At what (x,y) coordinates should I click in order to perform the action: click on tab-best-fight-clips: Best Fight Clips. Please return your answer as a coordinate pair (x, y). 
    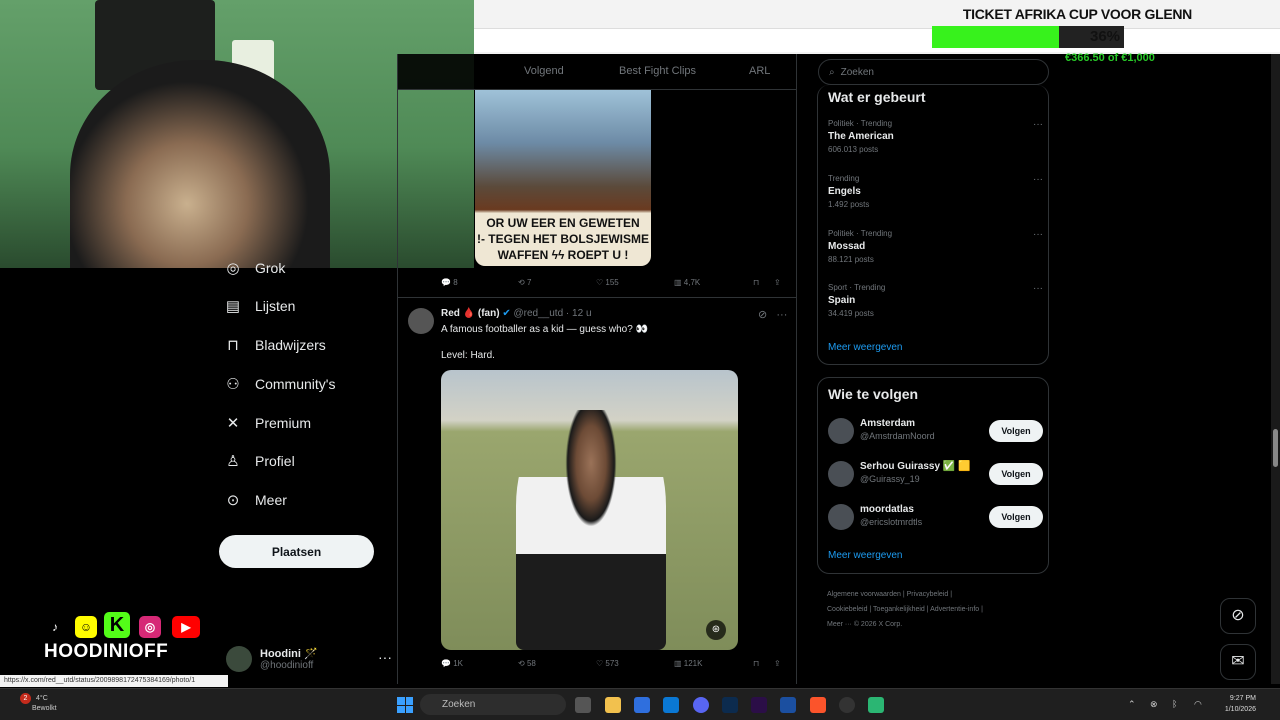
    Looking at the image, I should click on (657, 71).